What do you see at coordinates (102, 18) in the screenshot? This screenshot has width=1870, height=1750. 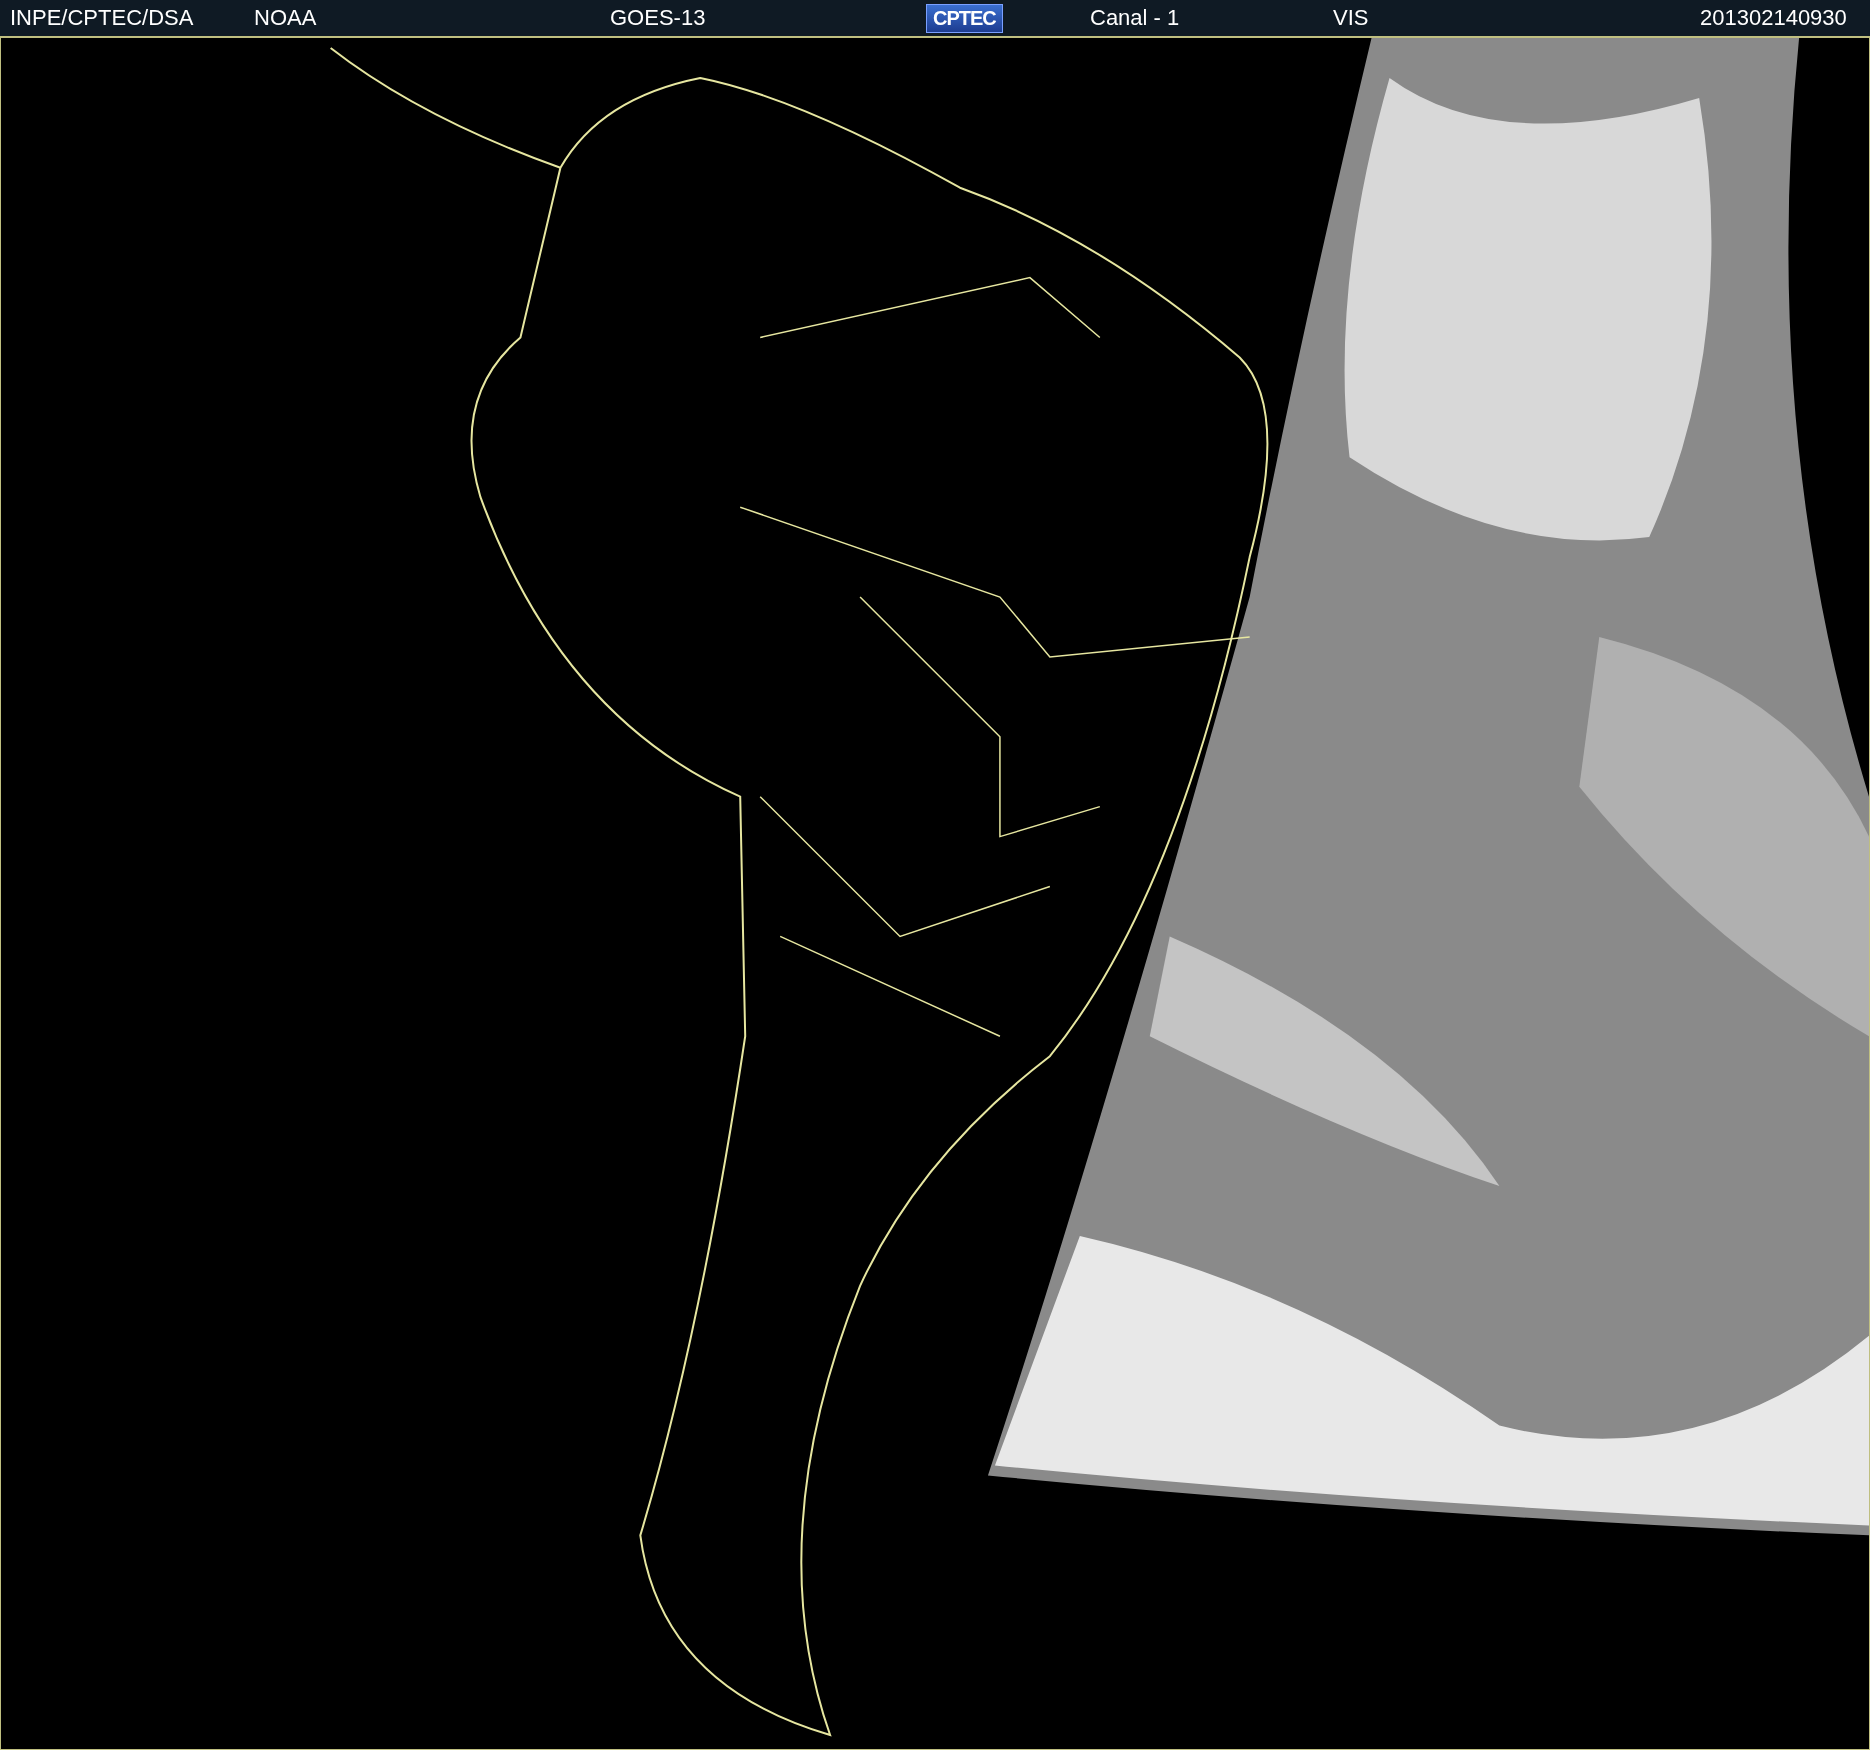 I see `header-label: INPE/CPTEC/DSA` at bounding box center [102, 18].